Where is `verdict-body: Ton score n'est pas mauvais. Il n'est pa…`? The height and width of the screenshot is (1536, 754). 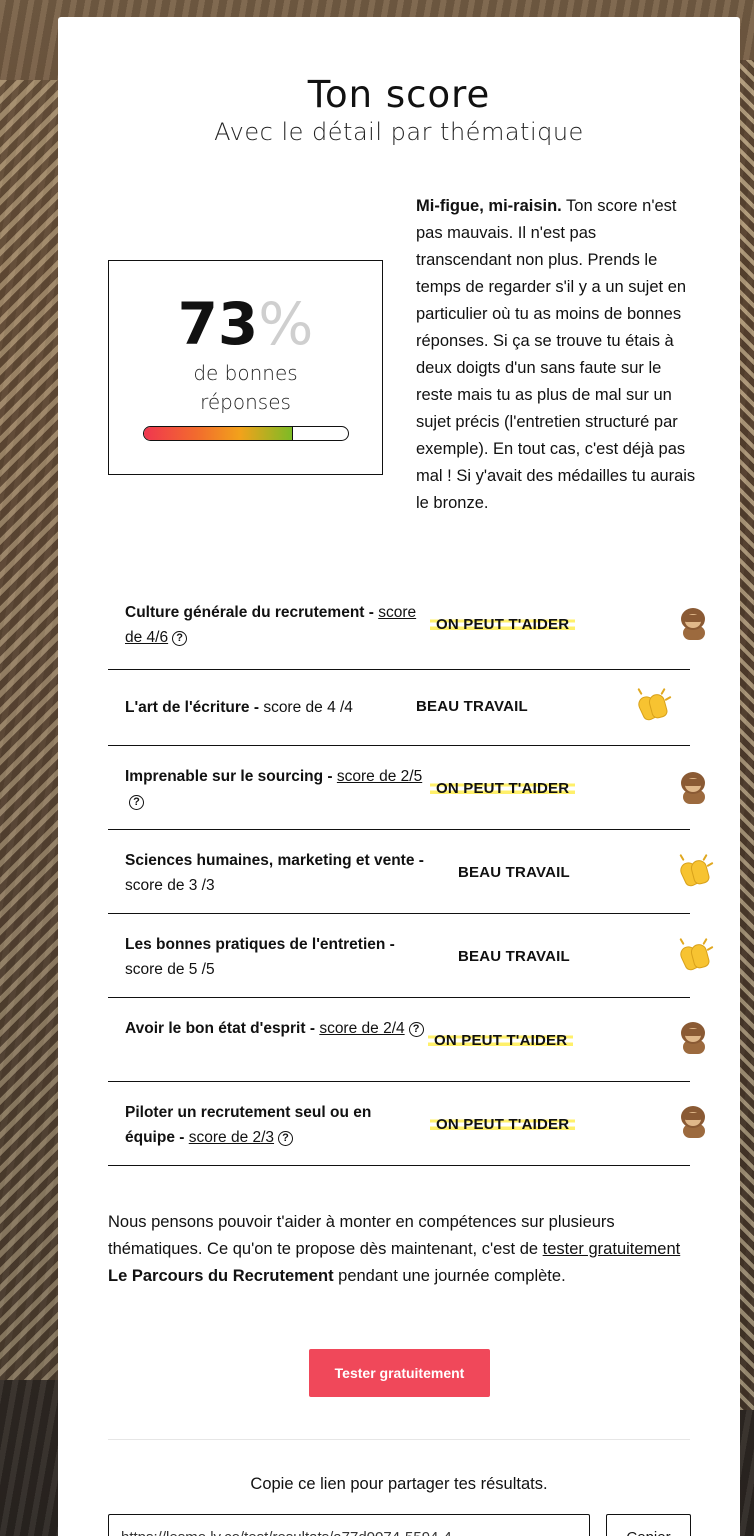 verdict-body: Ton score n'est pas mauvais. Il n'est pa… is located at coordinates (556, 354).